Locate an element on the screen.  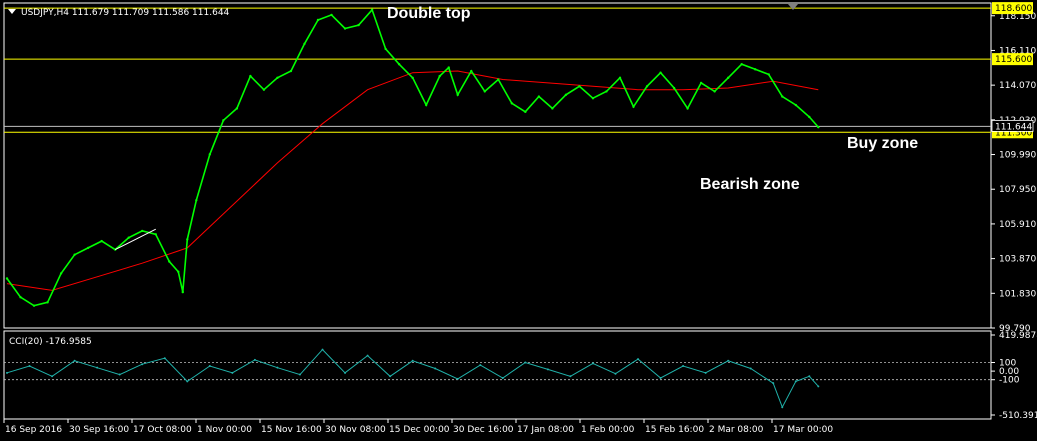
price-tick-label: 103.870 is located at coordinates (1017, 260).